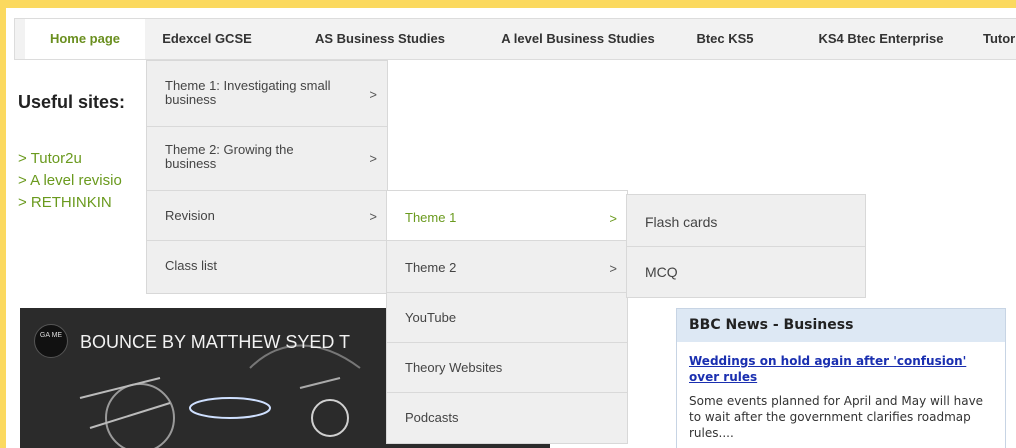  I want to click on menu-item-label: Theme 2, so click(431, 267).